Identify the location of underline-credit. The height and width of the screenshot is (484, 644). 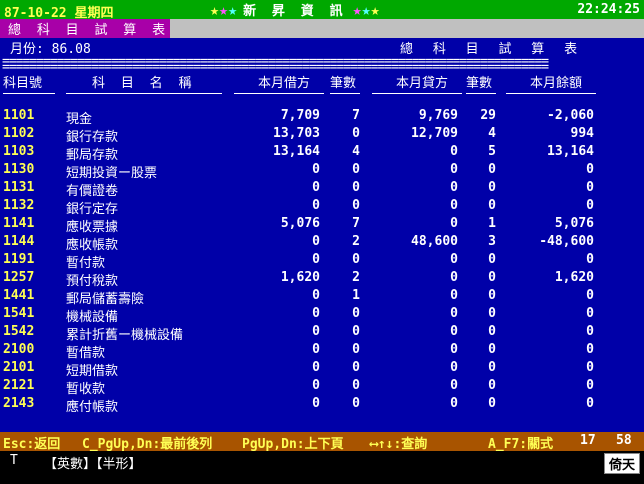
(417, 93).